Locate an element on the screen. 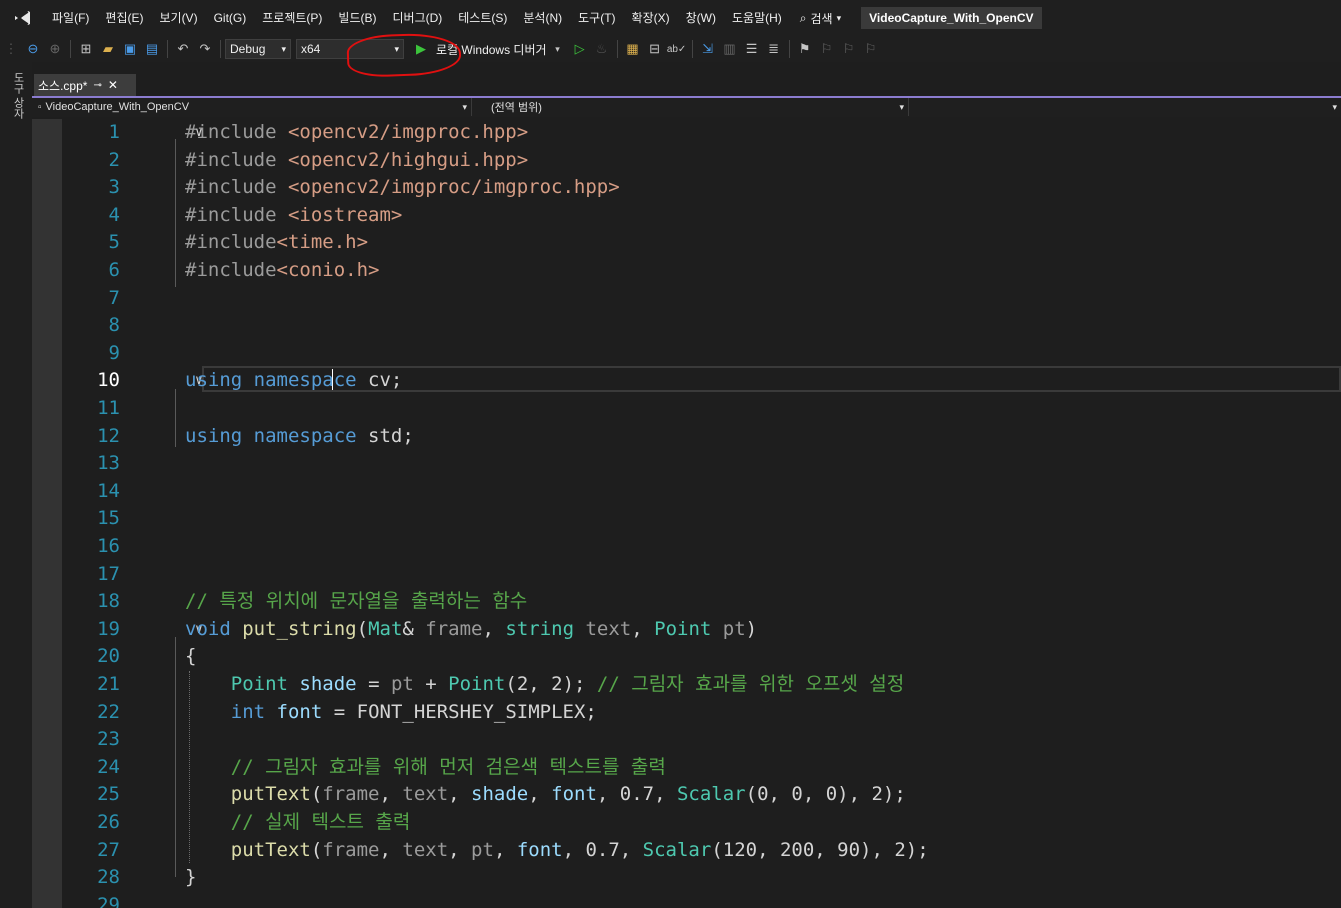 This screenshot has width=1341, height=908. menu-item: 디버그(D) is located at coordinates (417, 18).